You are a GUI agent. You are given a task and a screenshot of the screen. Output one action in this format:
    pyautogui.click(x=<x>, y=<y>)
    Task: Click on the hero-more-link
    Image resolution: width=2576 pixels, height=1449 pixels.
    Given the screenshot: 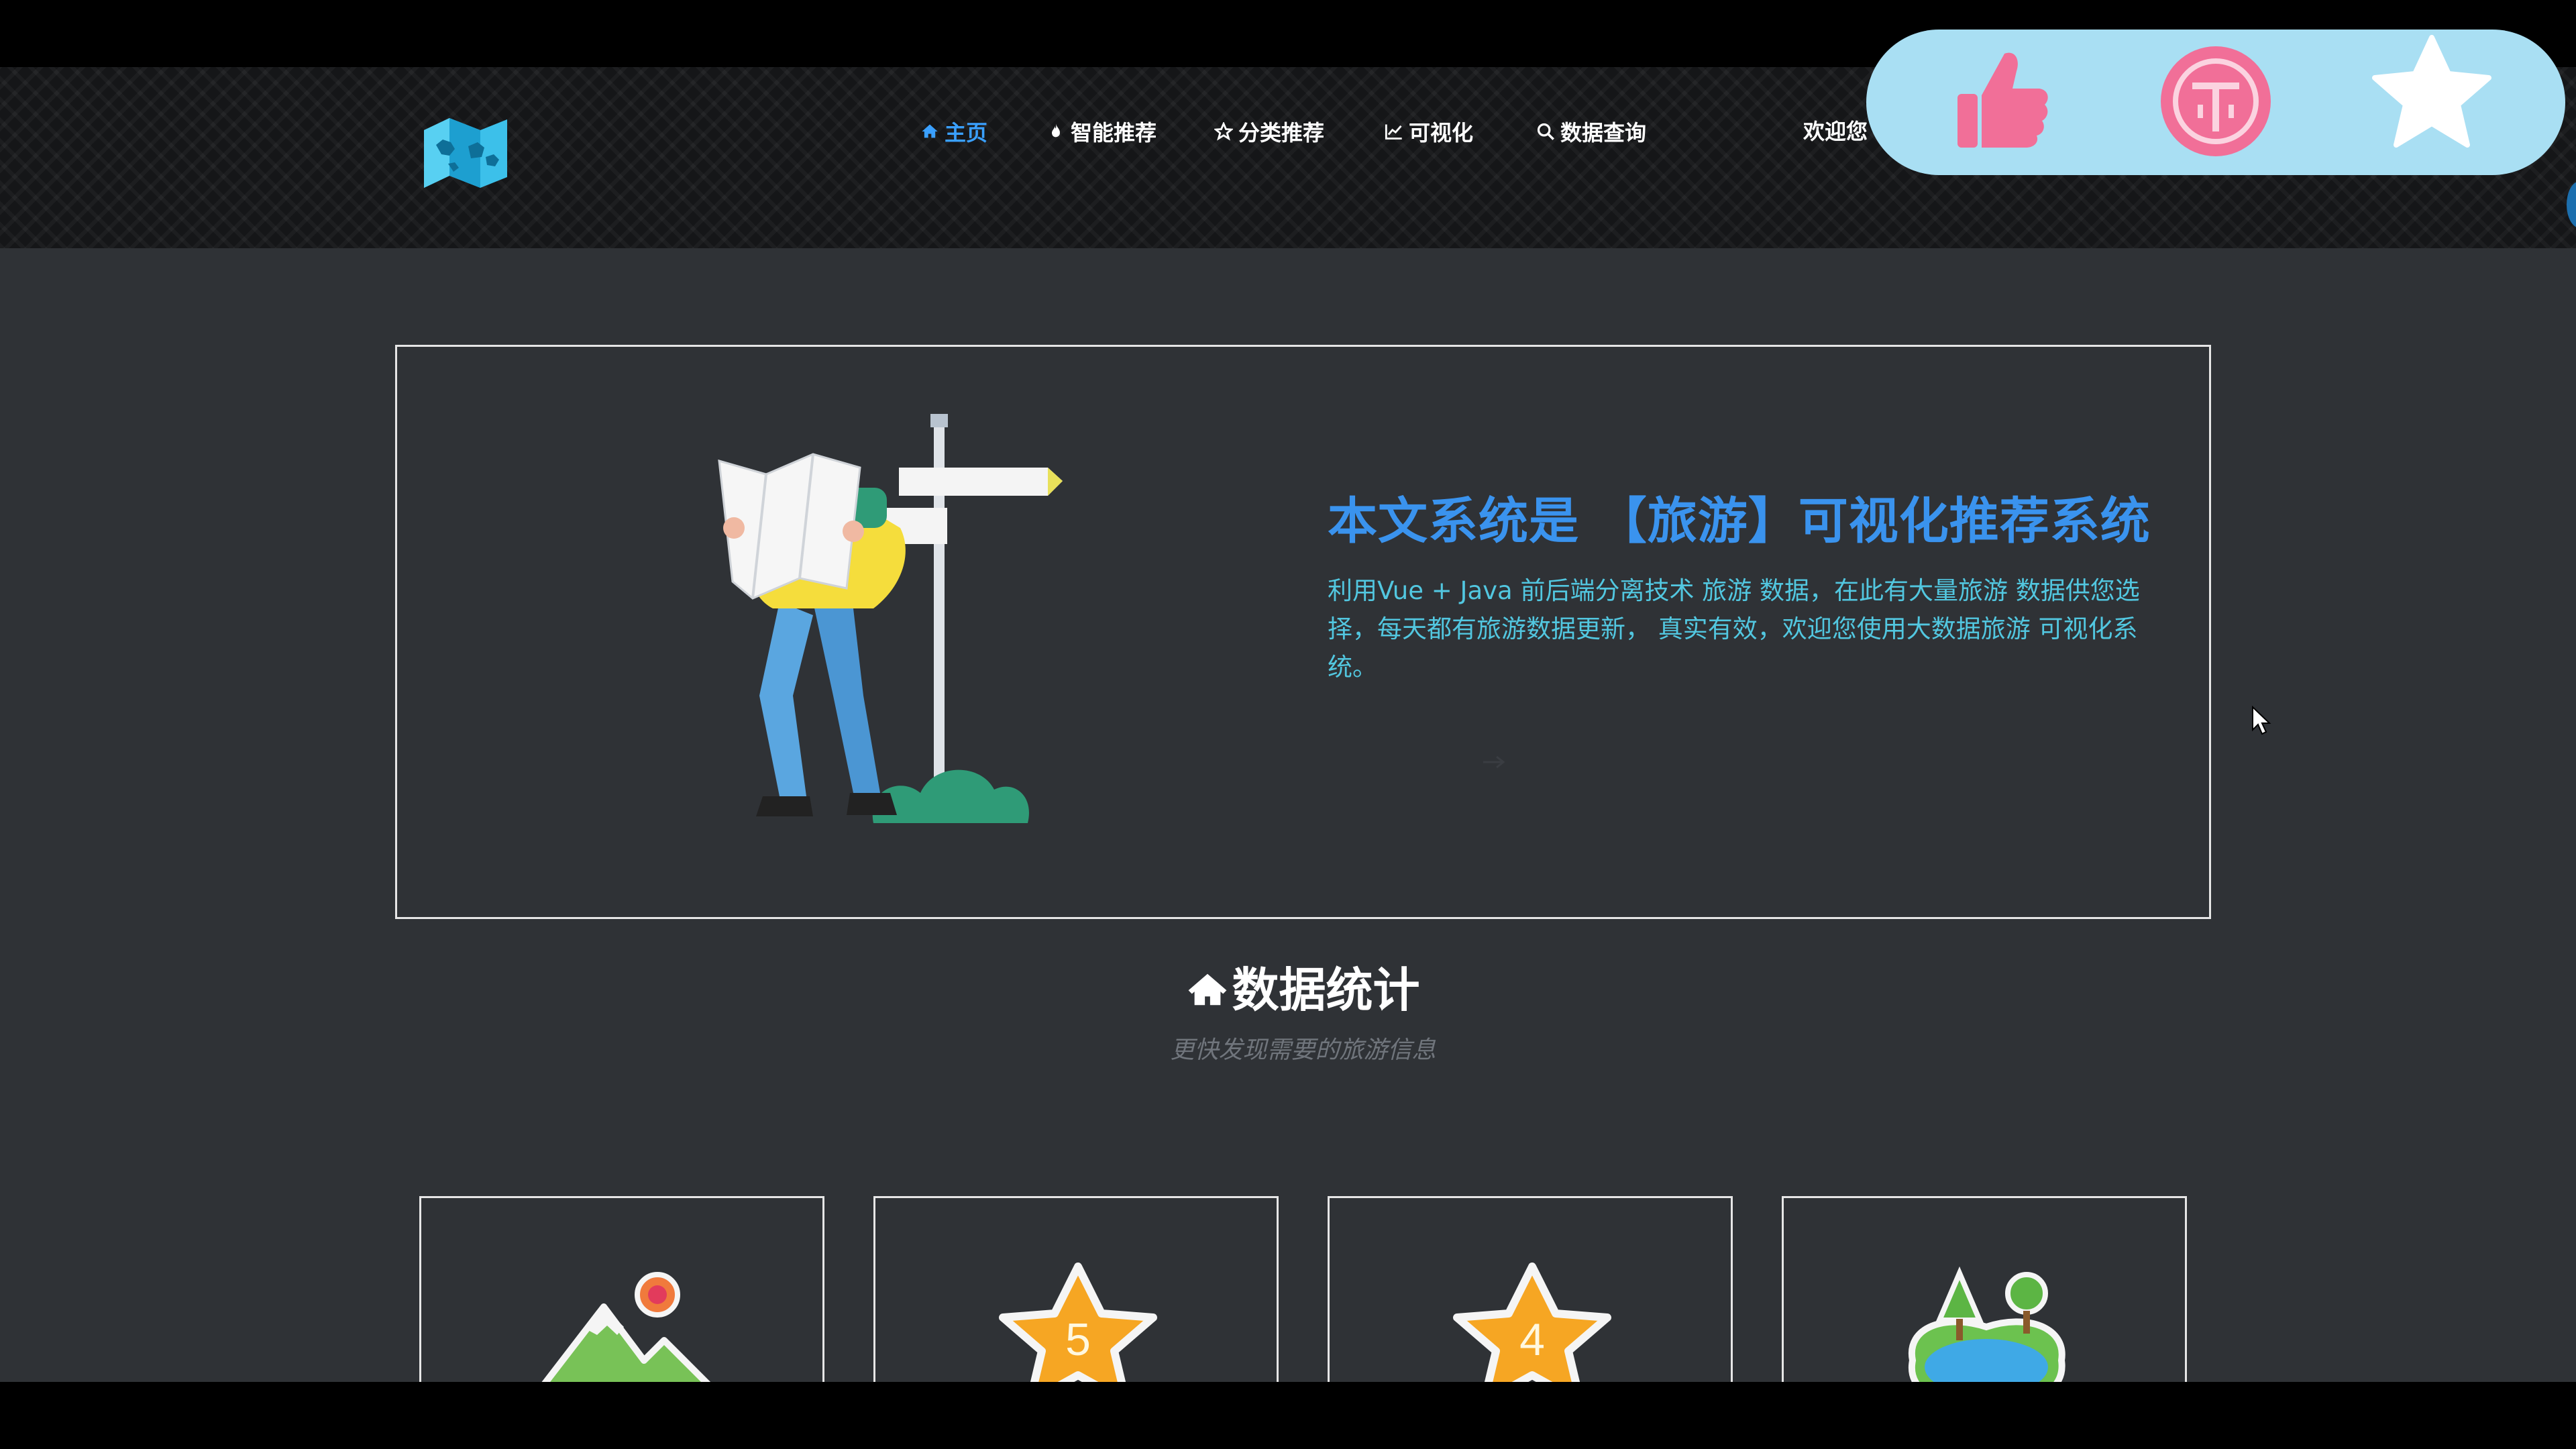 What is the action you would take?
    pyautogui.click(x=1417, y=761)
    